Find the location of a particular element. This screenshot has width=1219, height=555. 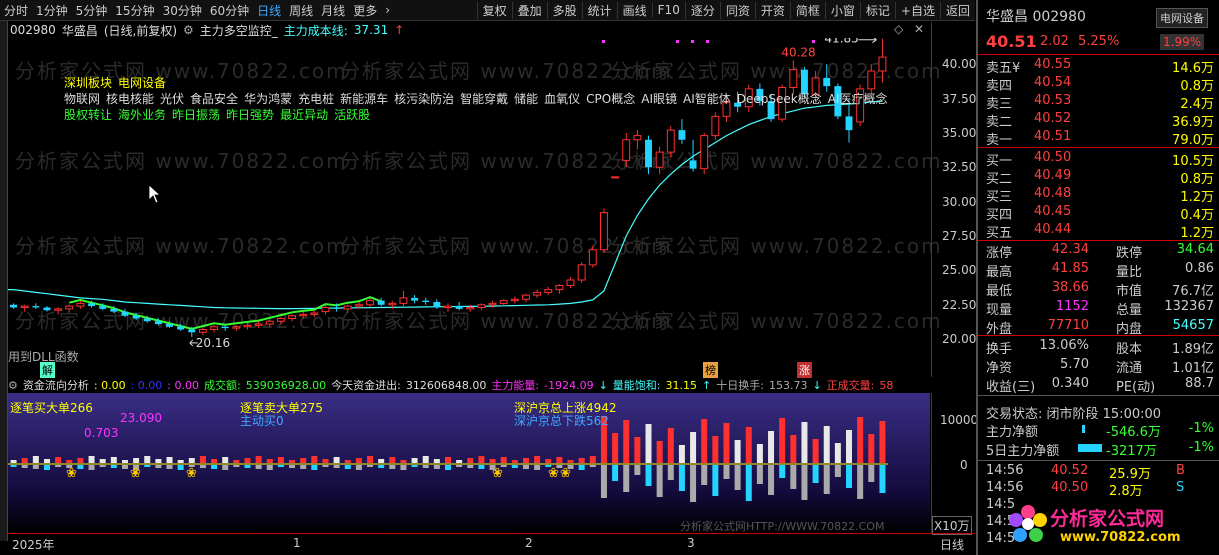

period-tab: 更多 is located at coordinates (365, 10).